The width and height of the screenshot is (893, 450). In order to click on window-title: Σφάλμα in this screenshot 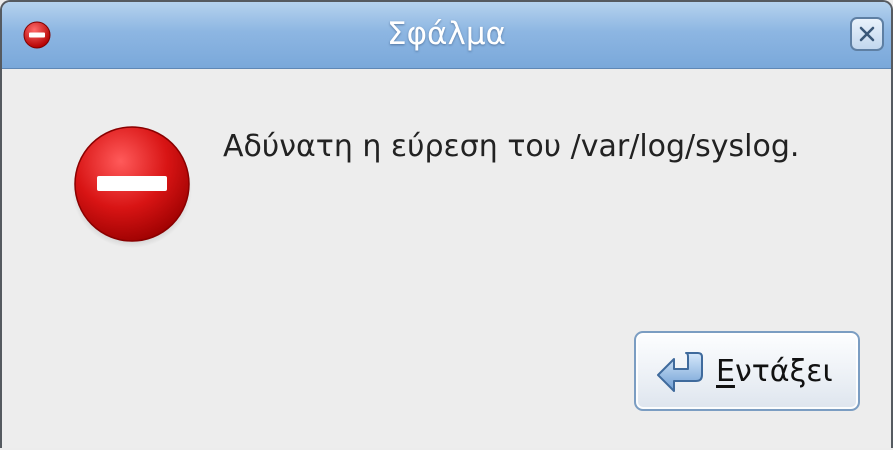, I will do `click(446, 34)`.